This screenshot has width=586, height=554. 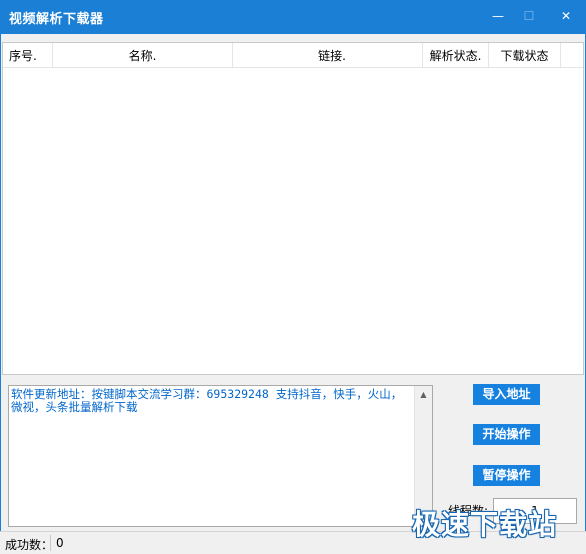 I want to click on column-header-link: 链接., so click(x=328, y=55).